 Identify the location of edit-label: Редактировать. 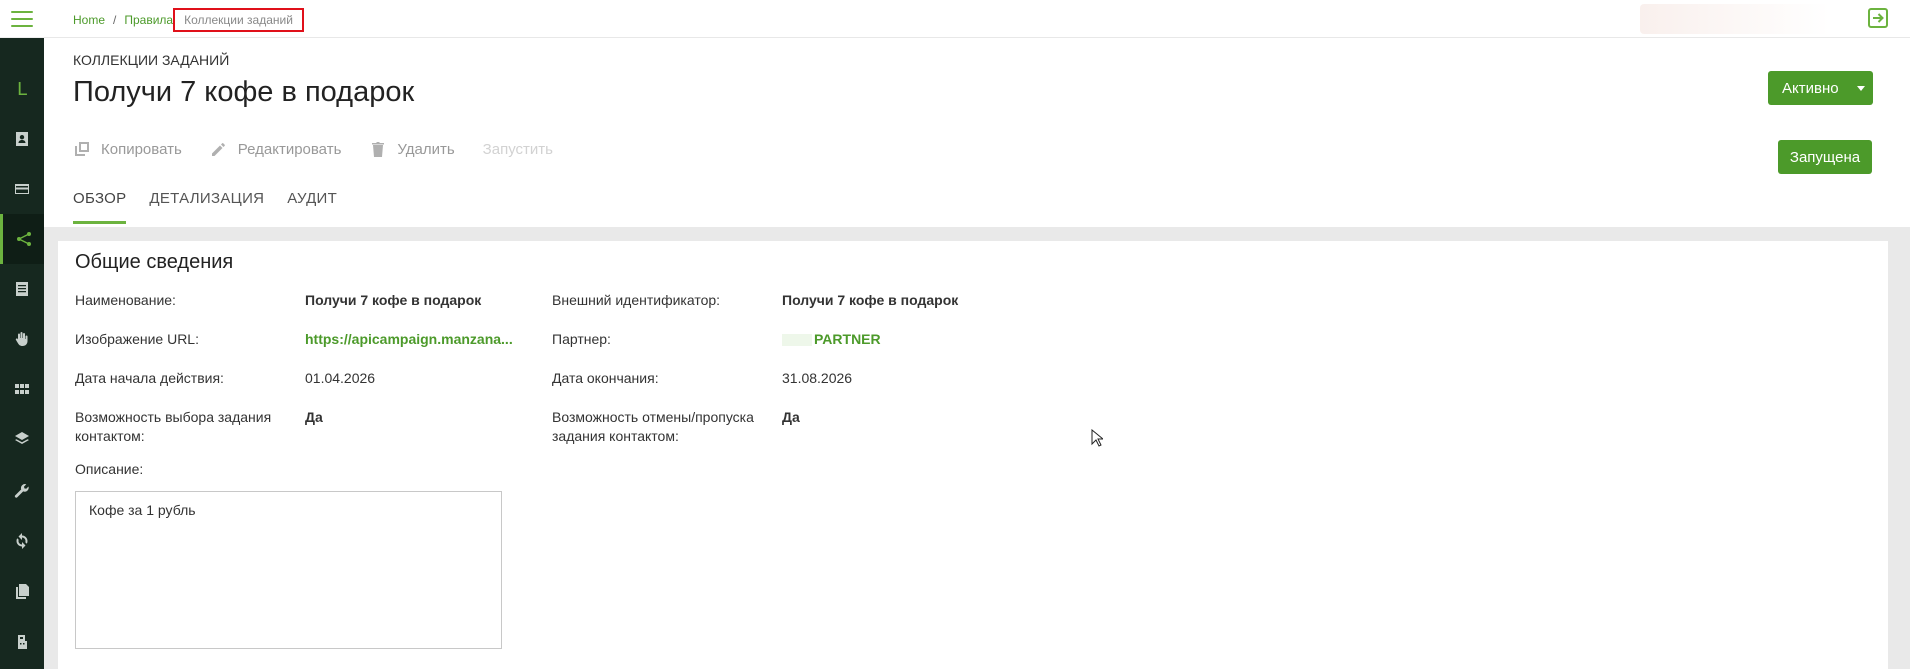
(289, 149).